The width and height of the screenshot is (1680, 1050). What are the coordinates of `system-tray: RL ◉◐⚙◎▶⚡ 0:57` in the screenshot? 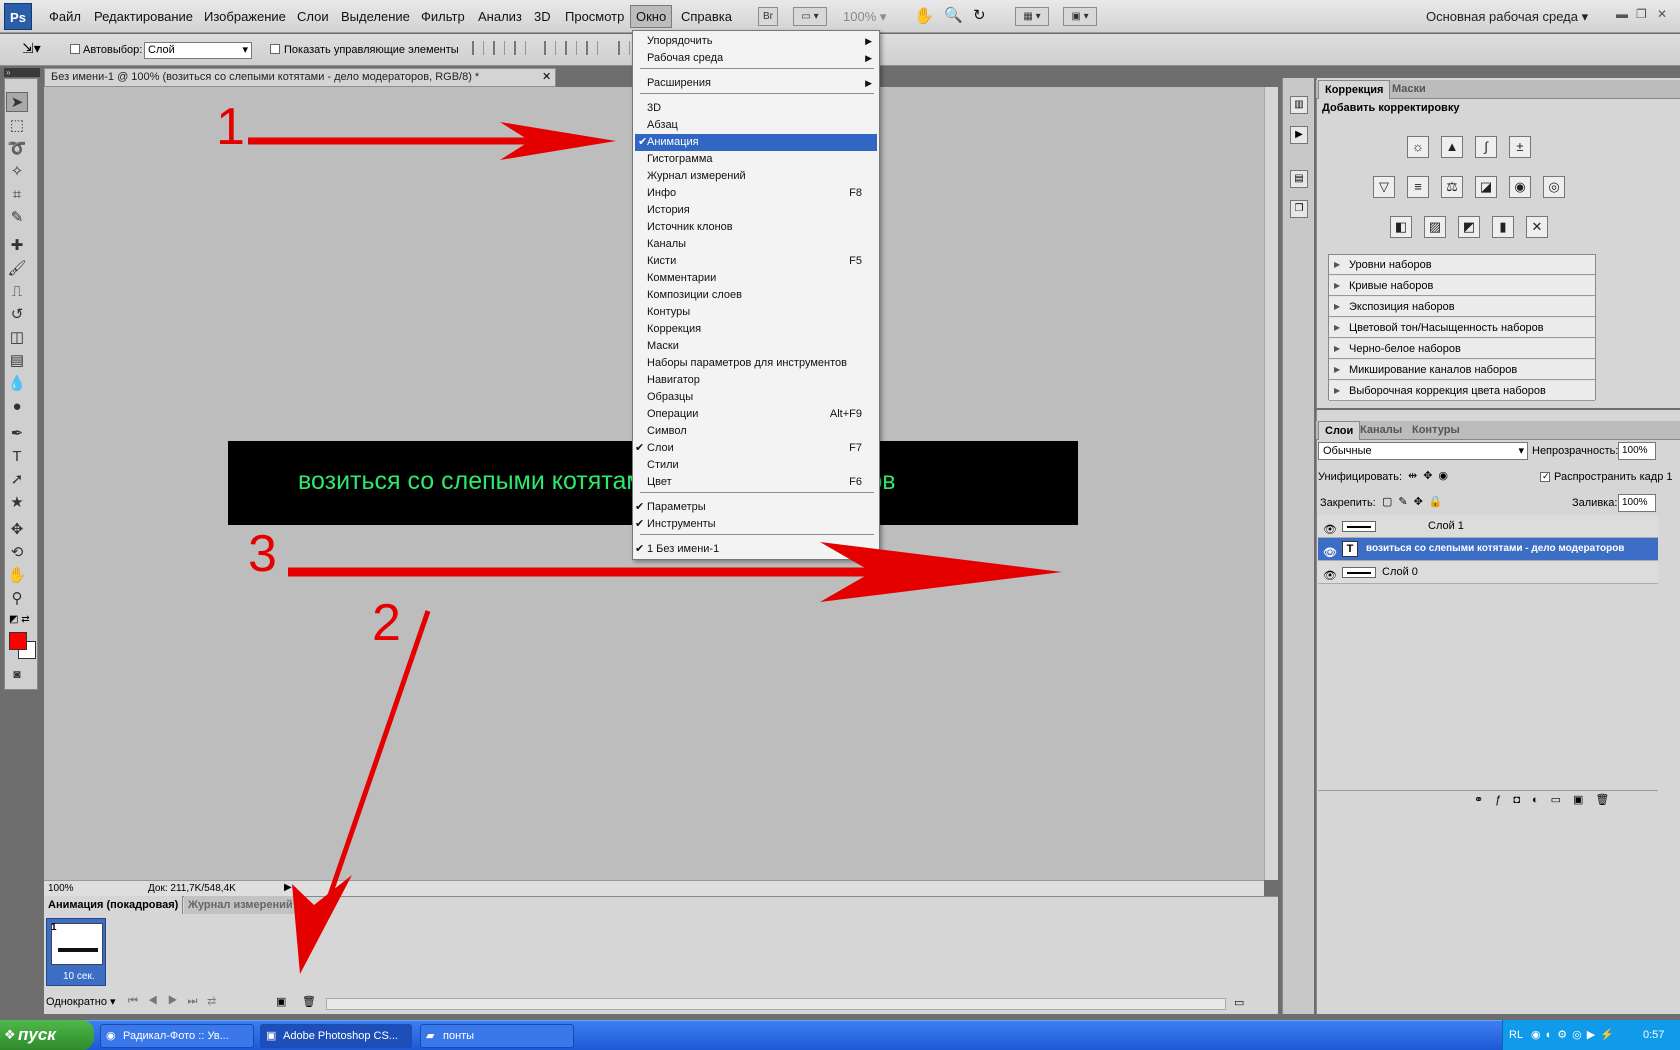 It's located at (1591, 1035).